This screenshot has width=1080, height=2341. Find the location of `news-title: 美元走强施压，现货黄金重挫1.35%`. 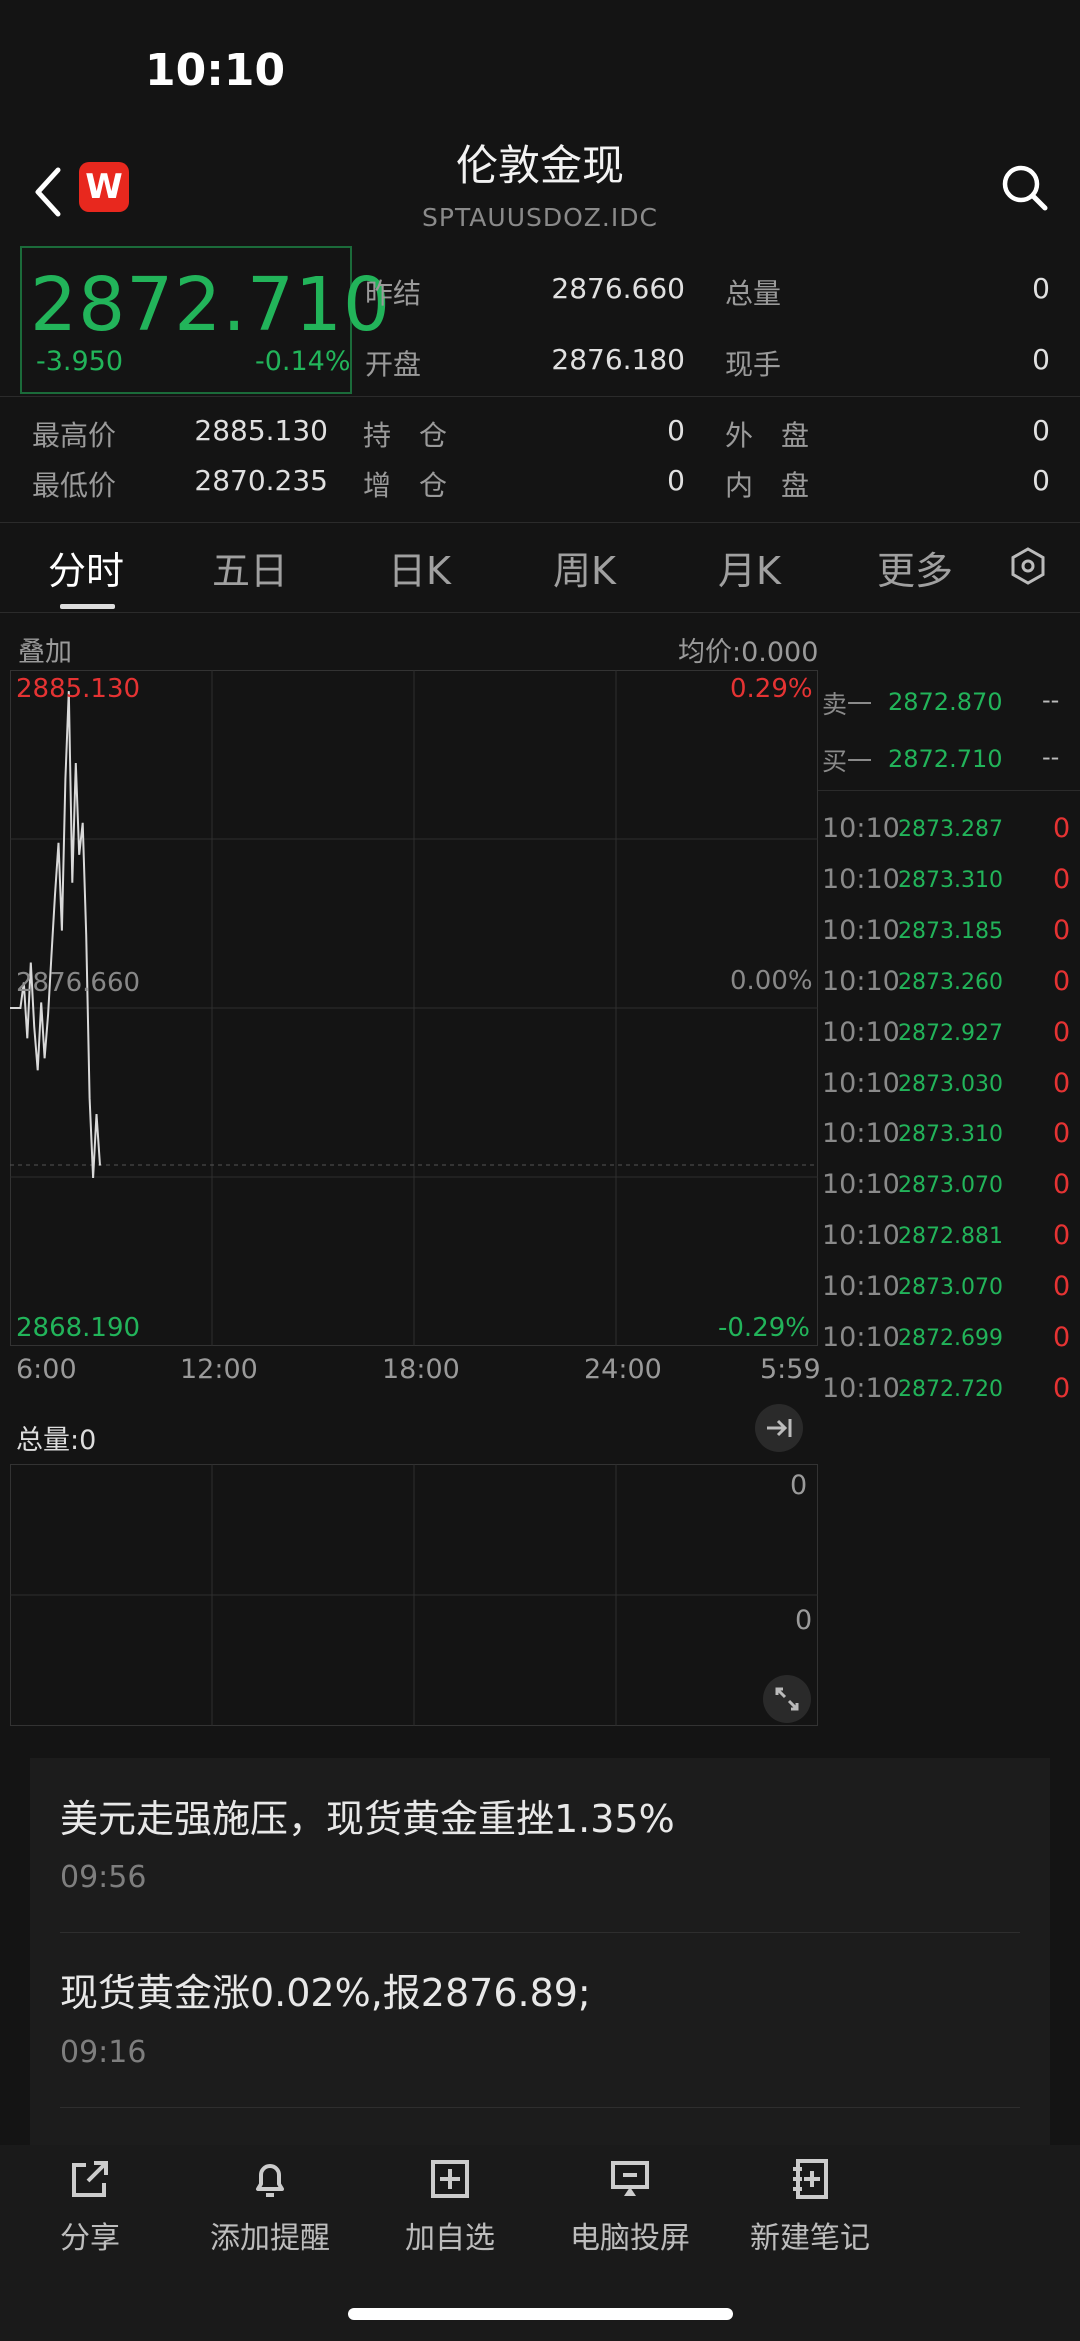

news-title: 美元走强施压，现货黄金重挫1.35% is located at coordinates (367, 1815).